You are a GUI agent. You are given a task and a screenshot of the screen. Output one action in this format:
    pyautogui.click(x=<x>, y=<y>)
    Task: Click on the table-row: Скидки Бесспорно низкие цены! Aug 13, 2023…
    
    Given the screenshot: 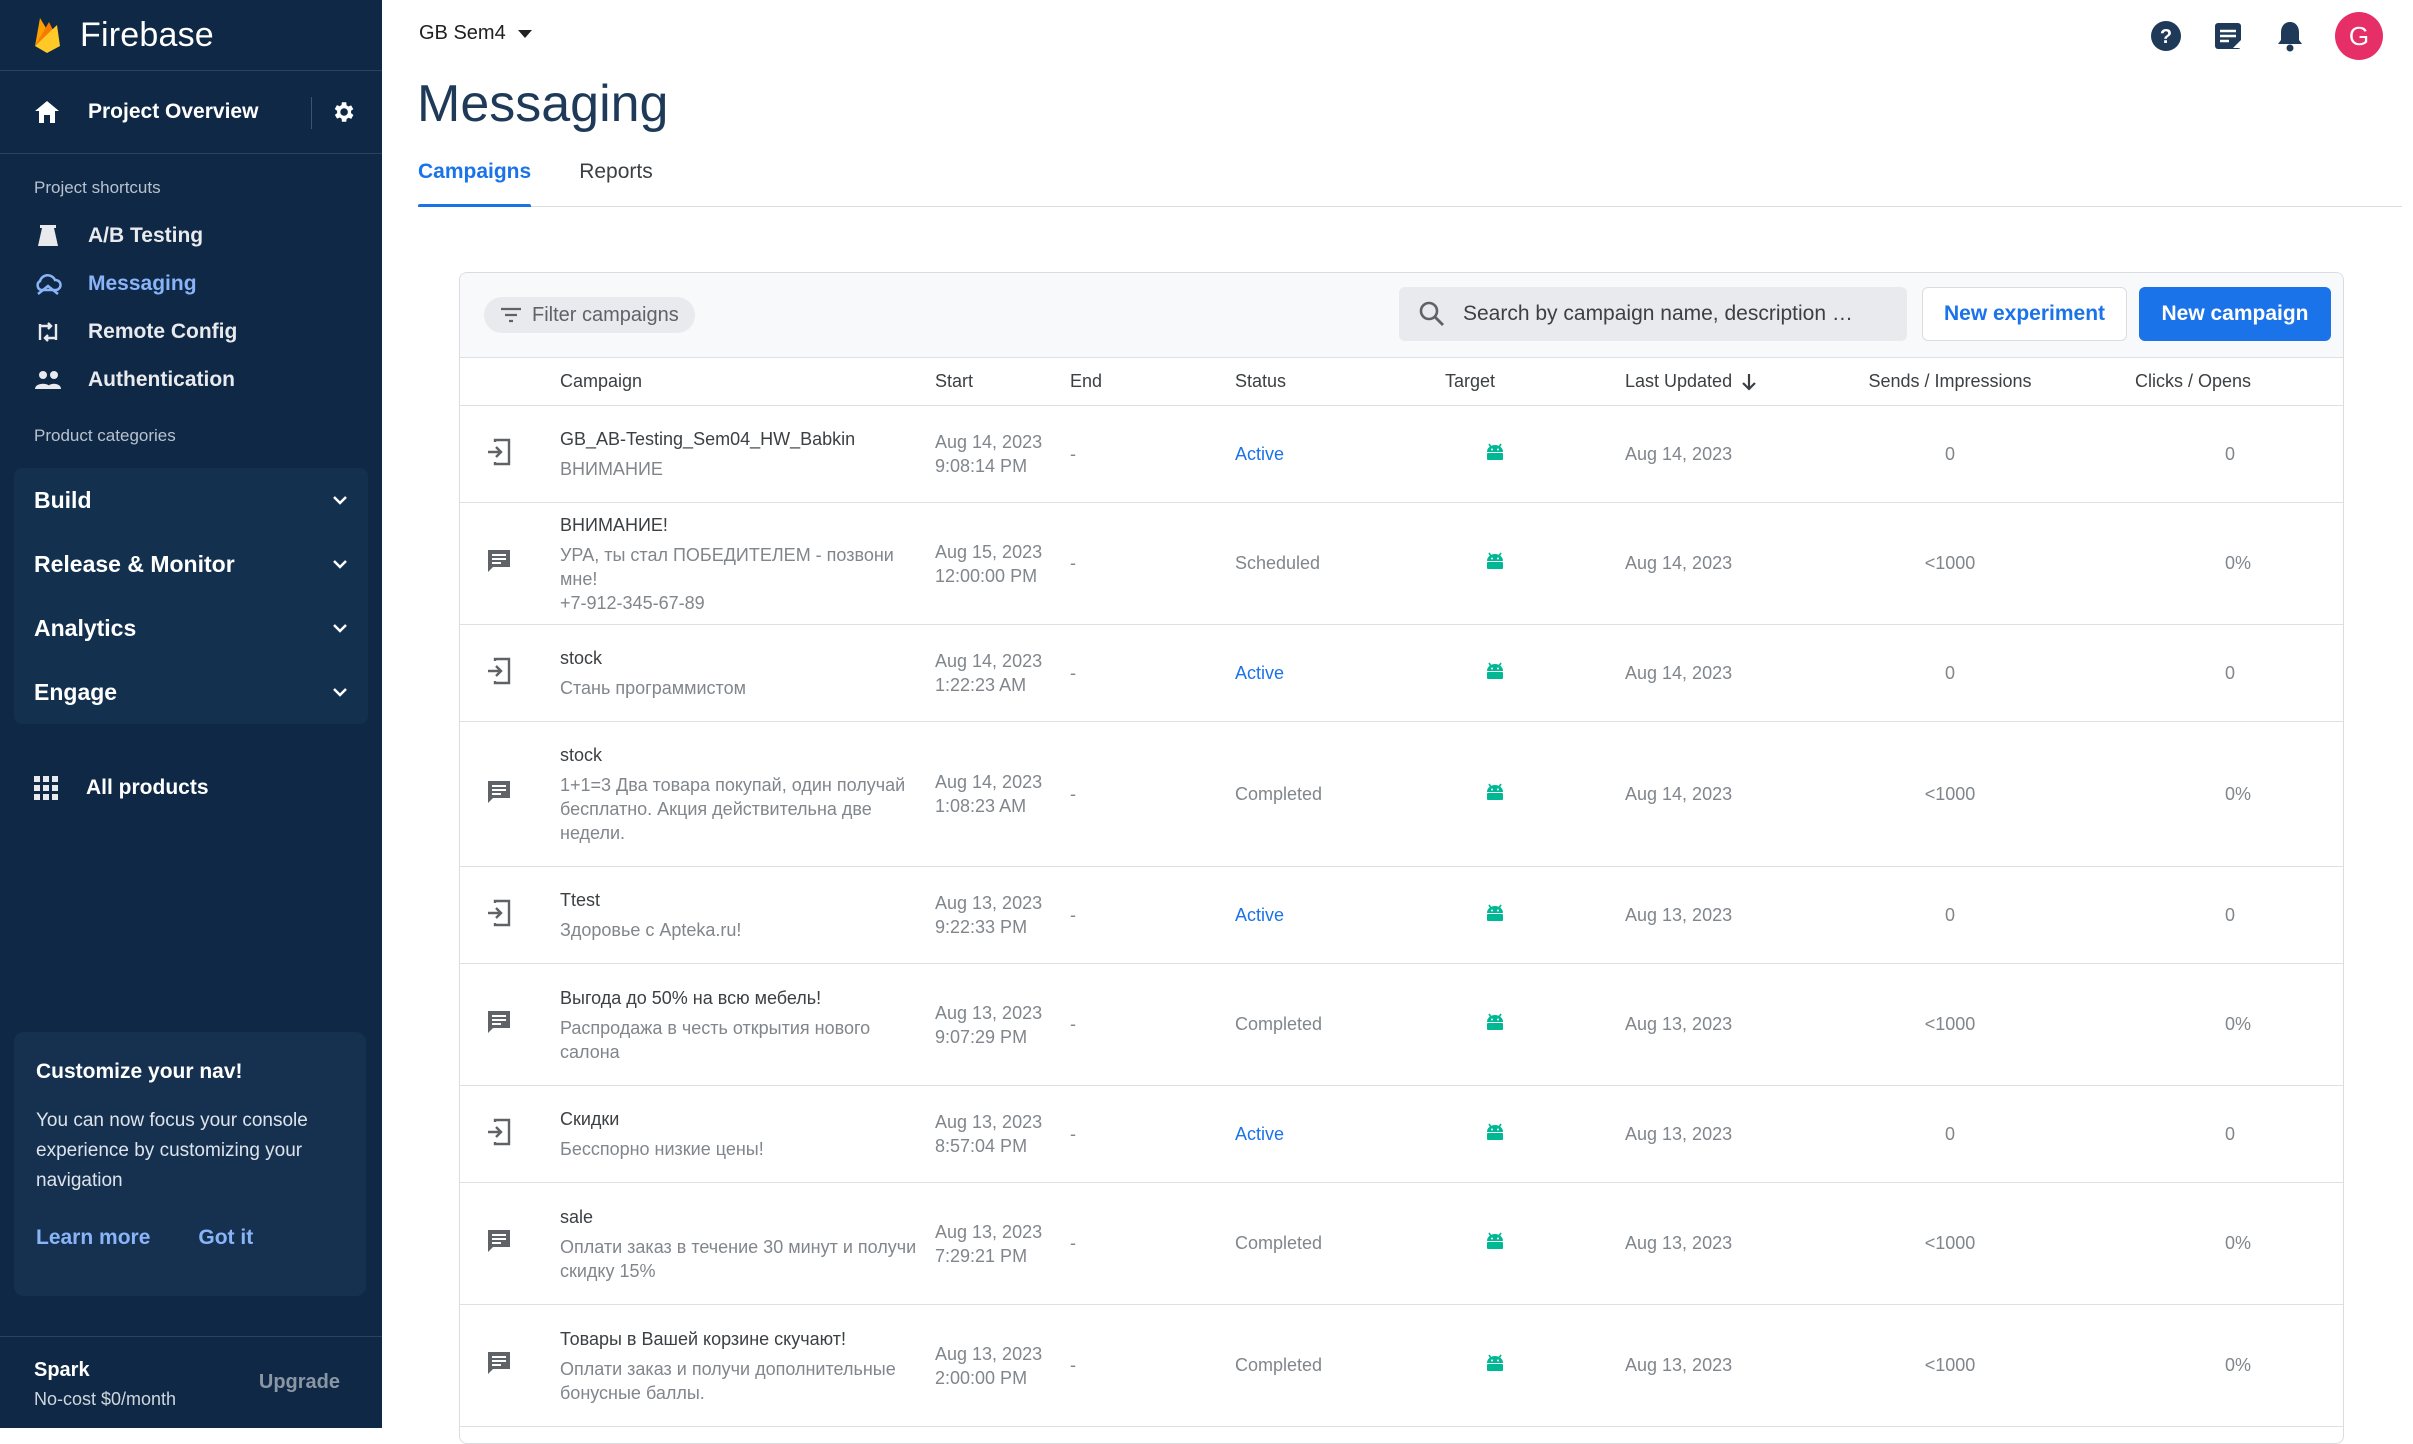 What is the action you would take?
    pyautogui.click(x=1401, y=1134)
    